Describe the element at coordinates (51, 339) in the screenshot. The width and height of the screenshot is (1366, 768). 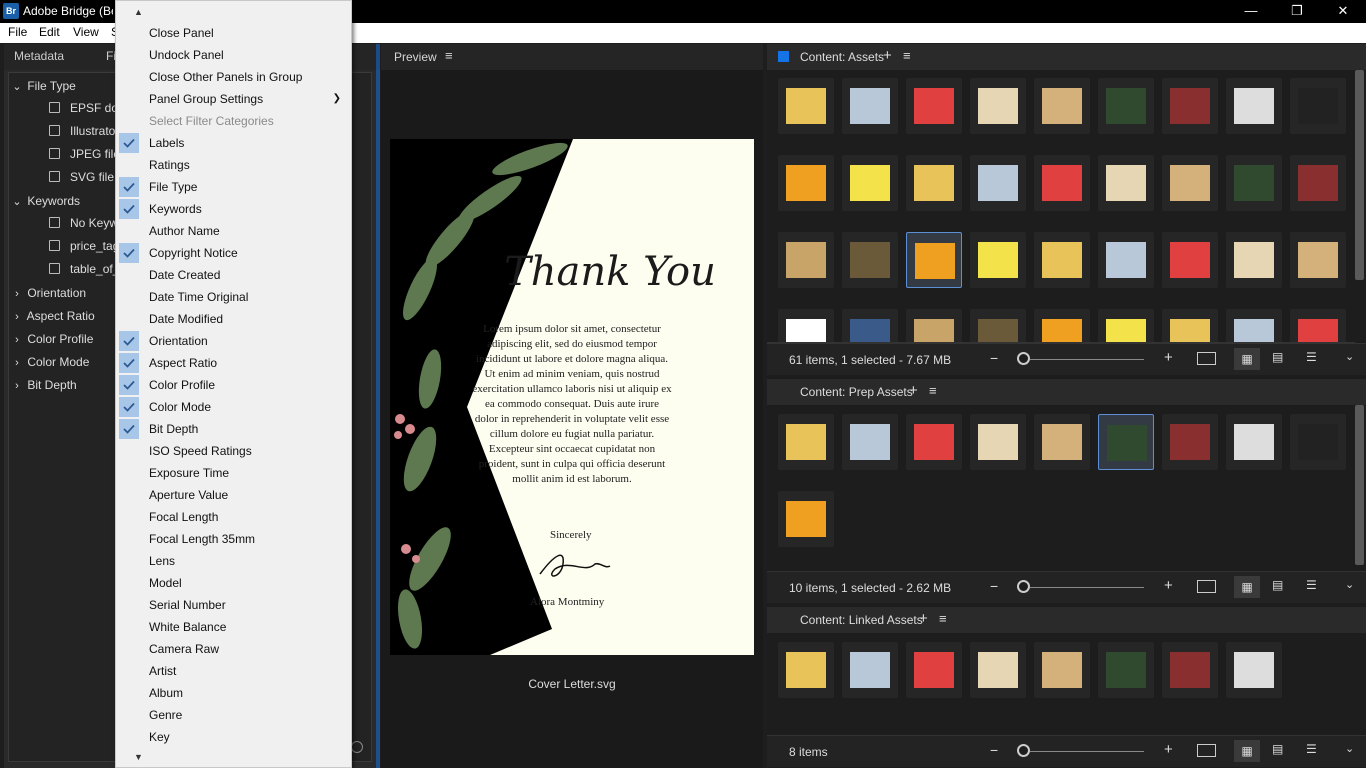
I see `filter-category-color-profile: › Color Profile` at that location.